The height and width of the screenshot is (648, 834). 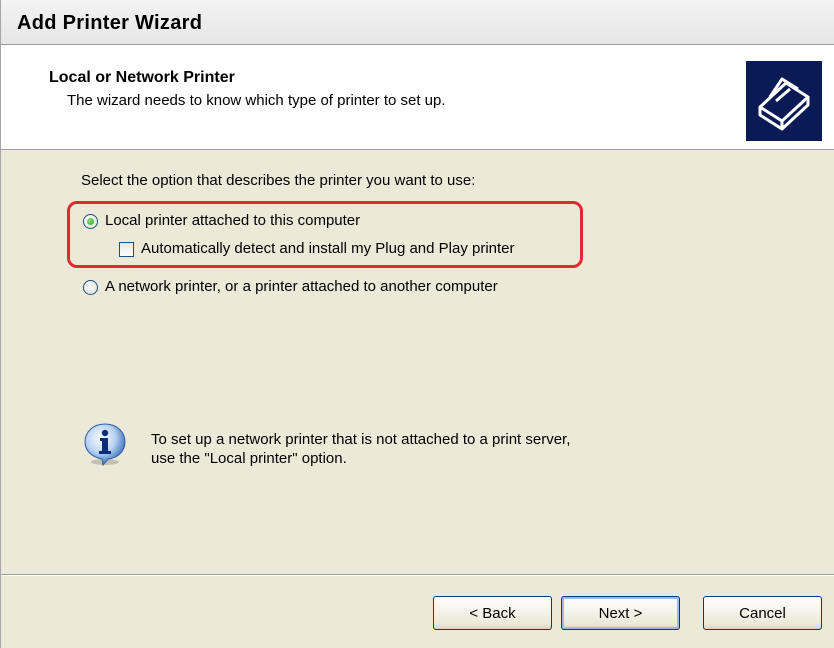 I want to click on local-printer-radio, so click(x=90, y=221).